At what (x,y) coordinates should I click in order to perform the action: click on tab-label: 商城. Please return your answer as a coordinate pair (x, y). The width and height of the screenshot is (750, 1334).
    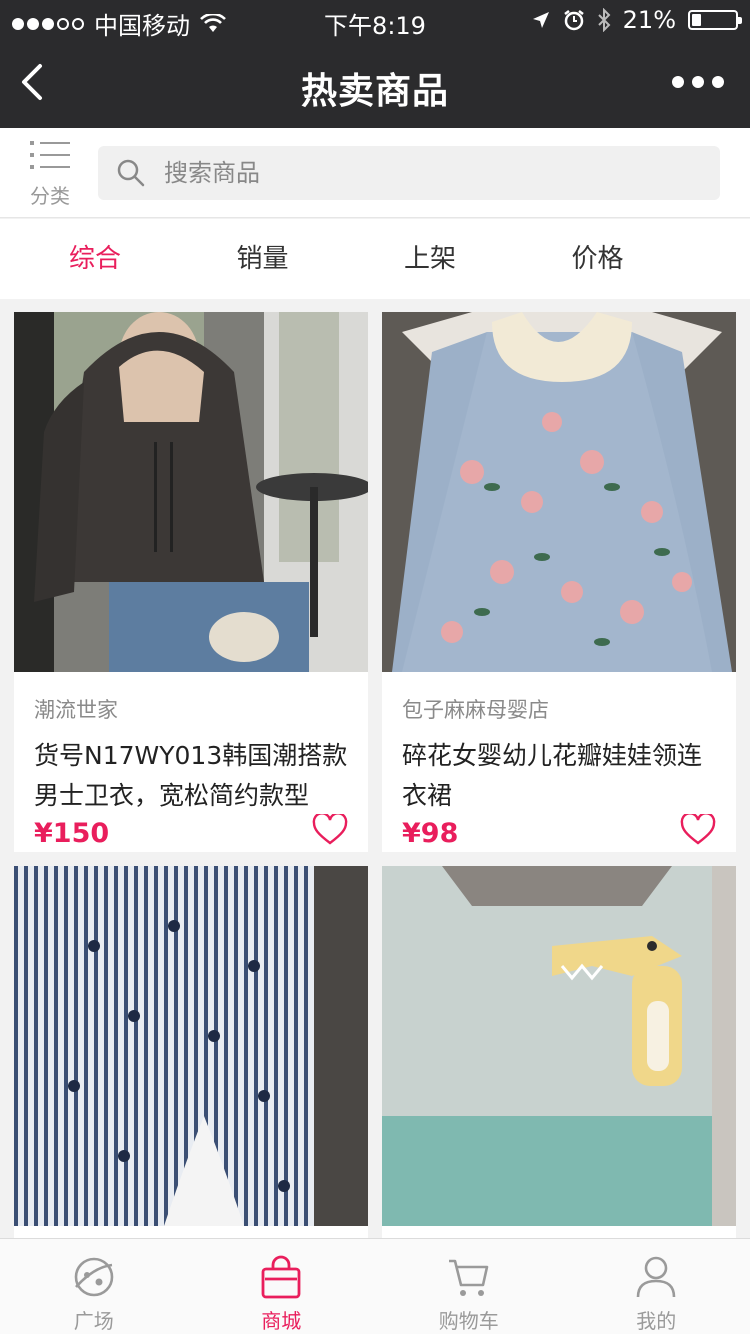
    Looking at the image, I should click on (281, 1321).